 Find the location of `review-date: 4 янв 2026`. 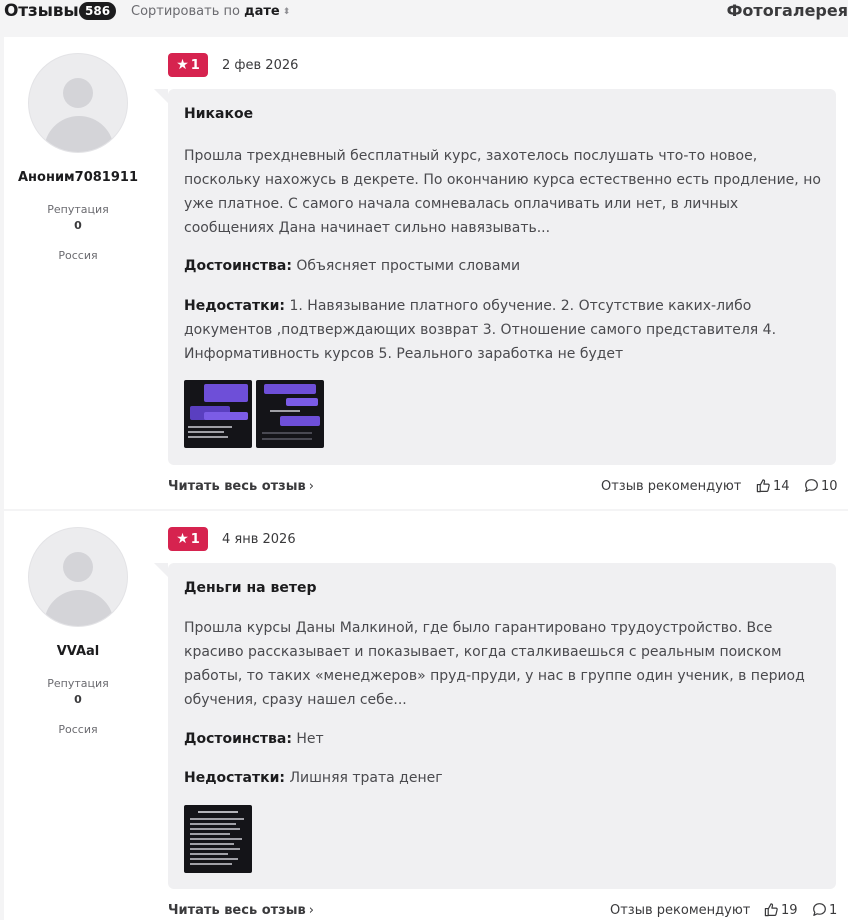

review-date: 4 янв 2026 is located at coordinates (259, 539).